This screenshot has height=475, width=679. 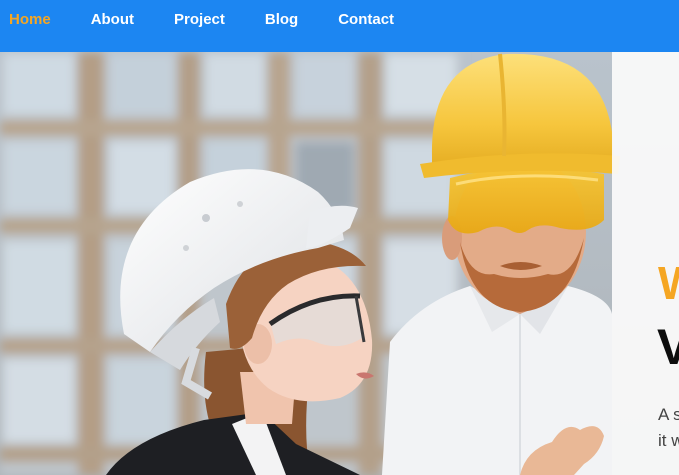 What do you see at coordinates (668, 347) in the screenshot?
I see `hero-title: V` at bounding box center [668, 347].